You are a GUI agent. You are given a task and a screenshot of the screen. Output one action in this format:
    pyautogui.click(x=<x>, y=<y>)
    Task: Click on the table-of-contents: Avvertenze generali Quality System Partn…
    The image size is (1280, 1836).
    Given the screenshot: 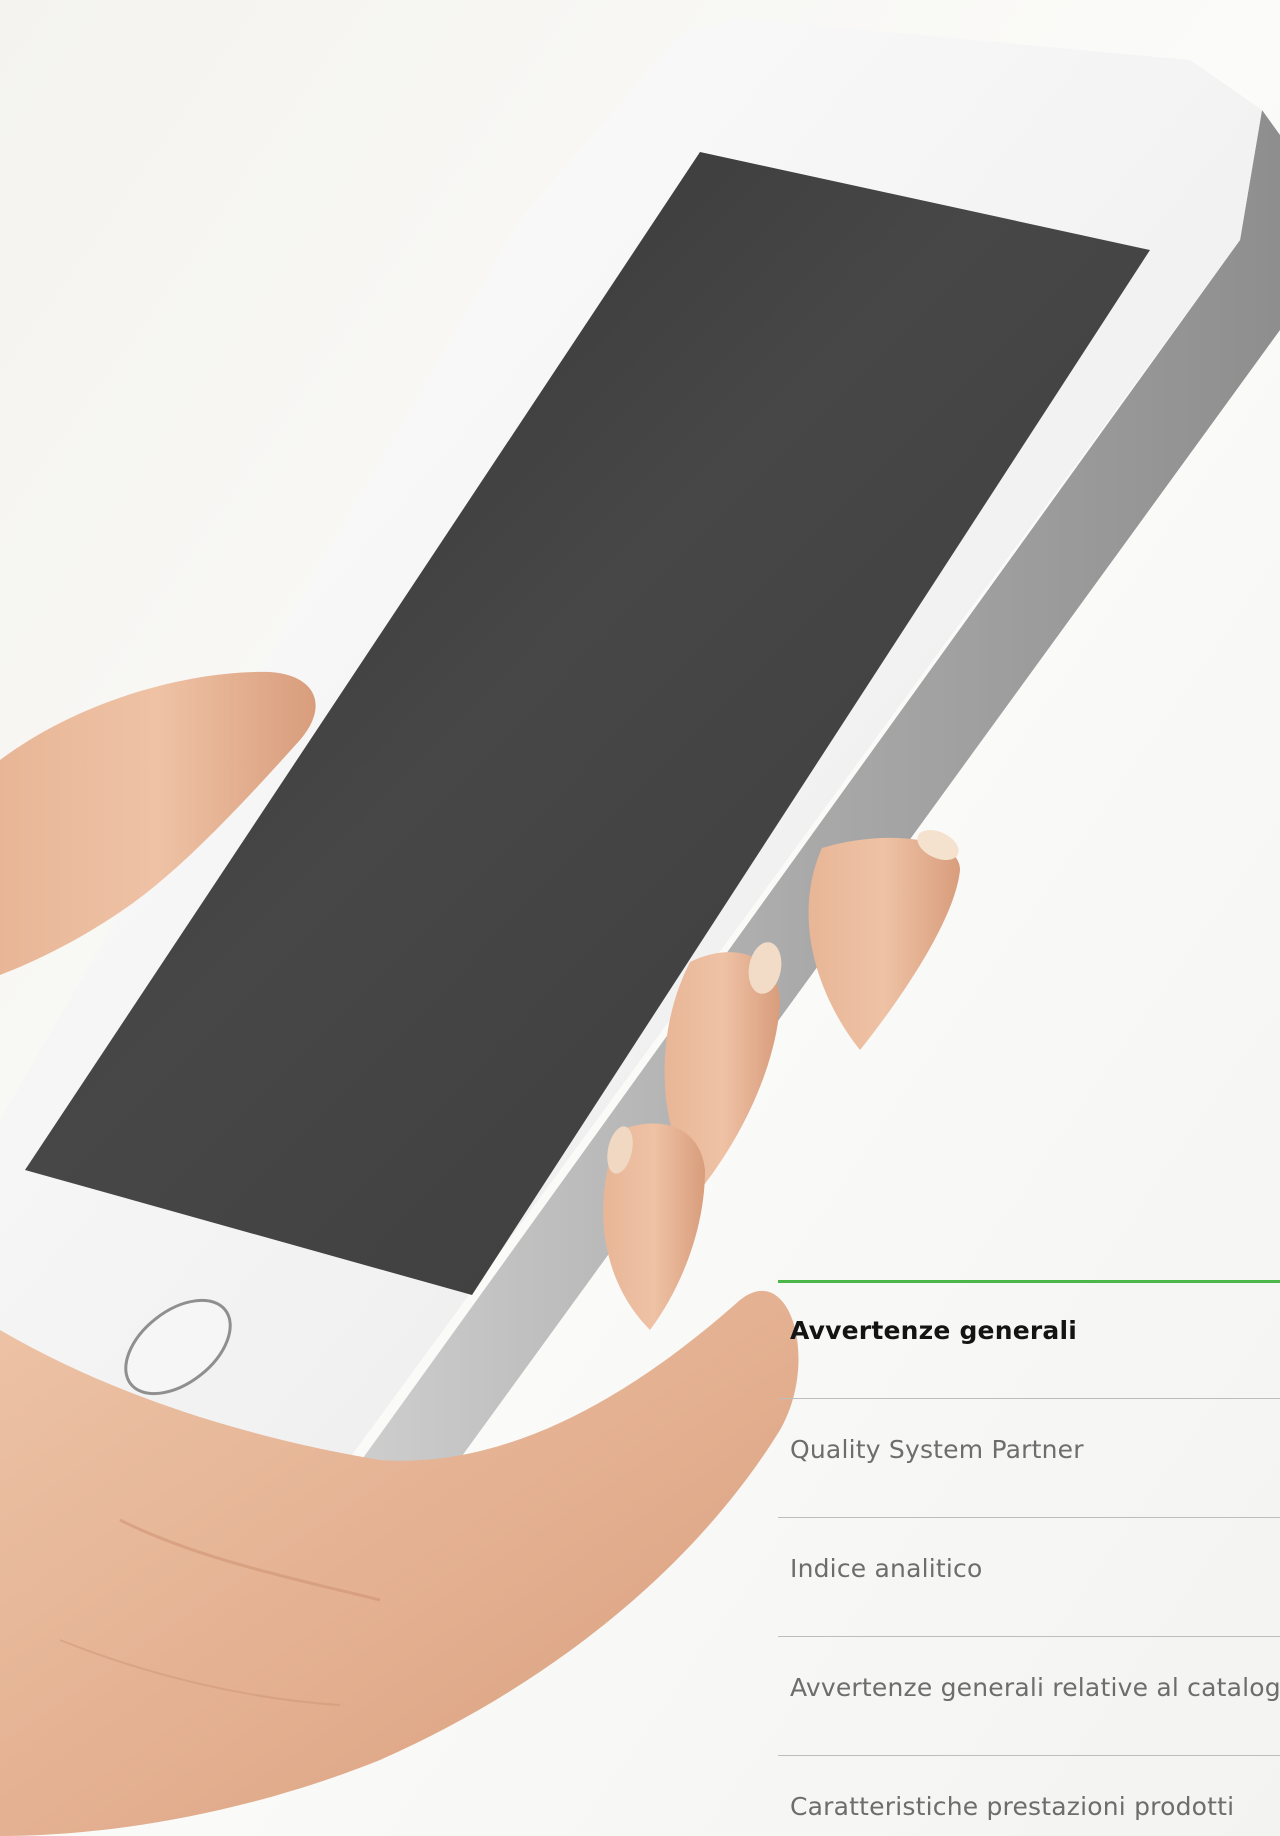 What is the action you would take?
    pyautogui.click(x=1029, y=1558)
    